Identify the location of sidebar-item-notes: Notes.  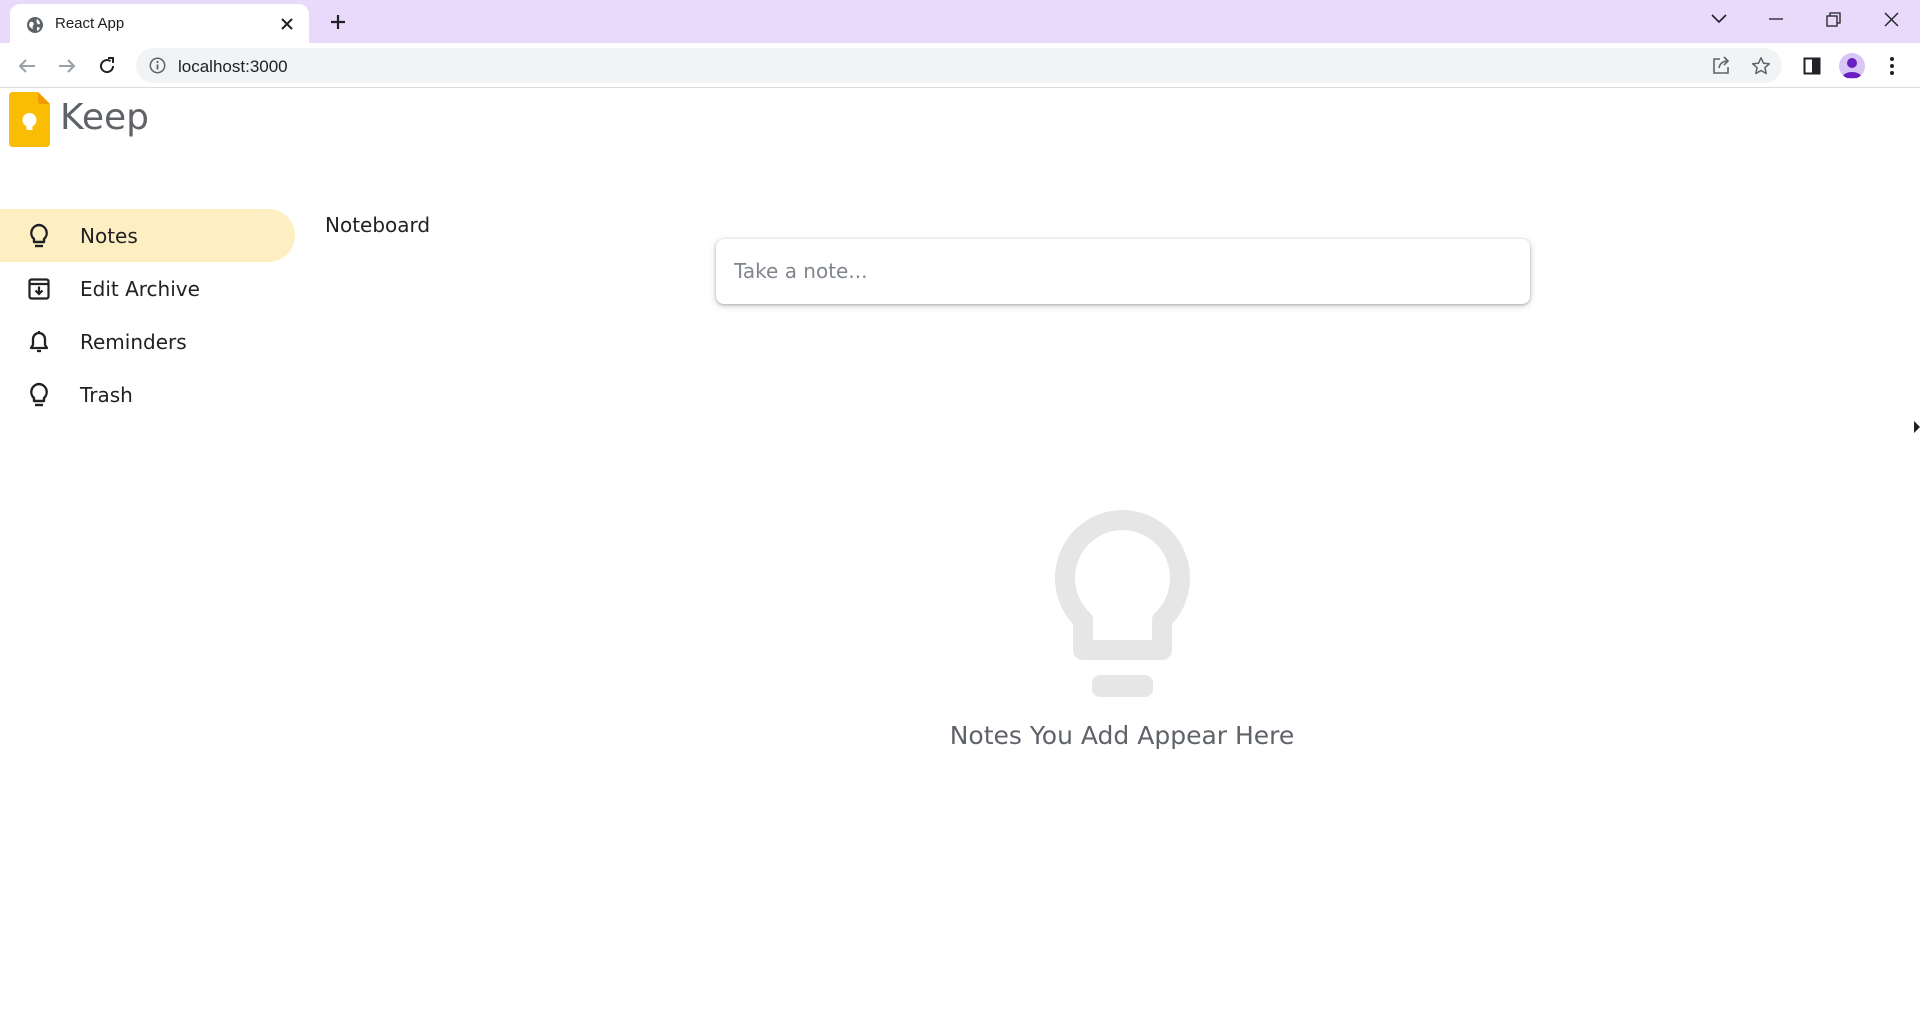
(147, 235).